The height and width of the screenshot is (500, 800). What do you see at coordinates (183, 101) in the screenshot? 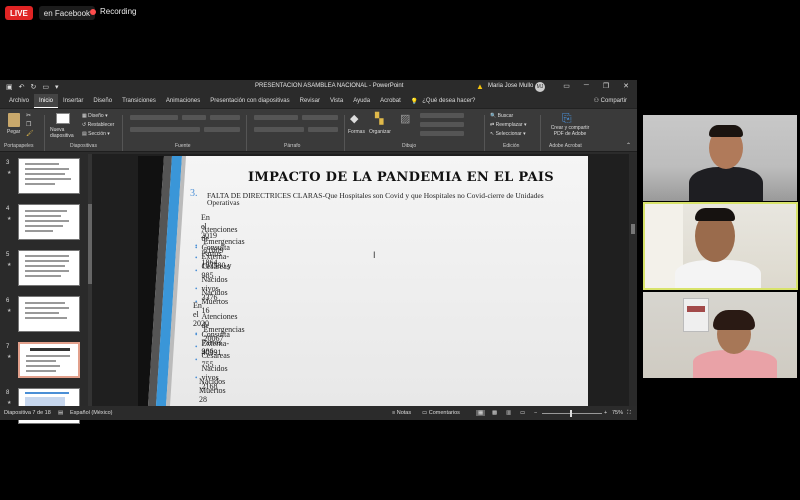
I see `tab-animaciones: Animaciones` at bounding box center [183, 101].